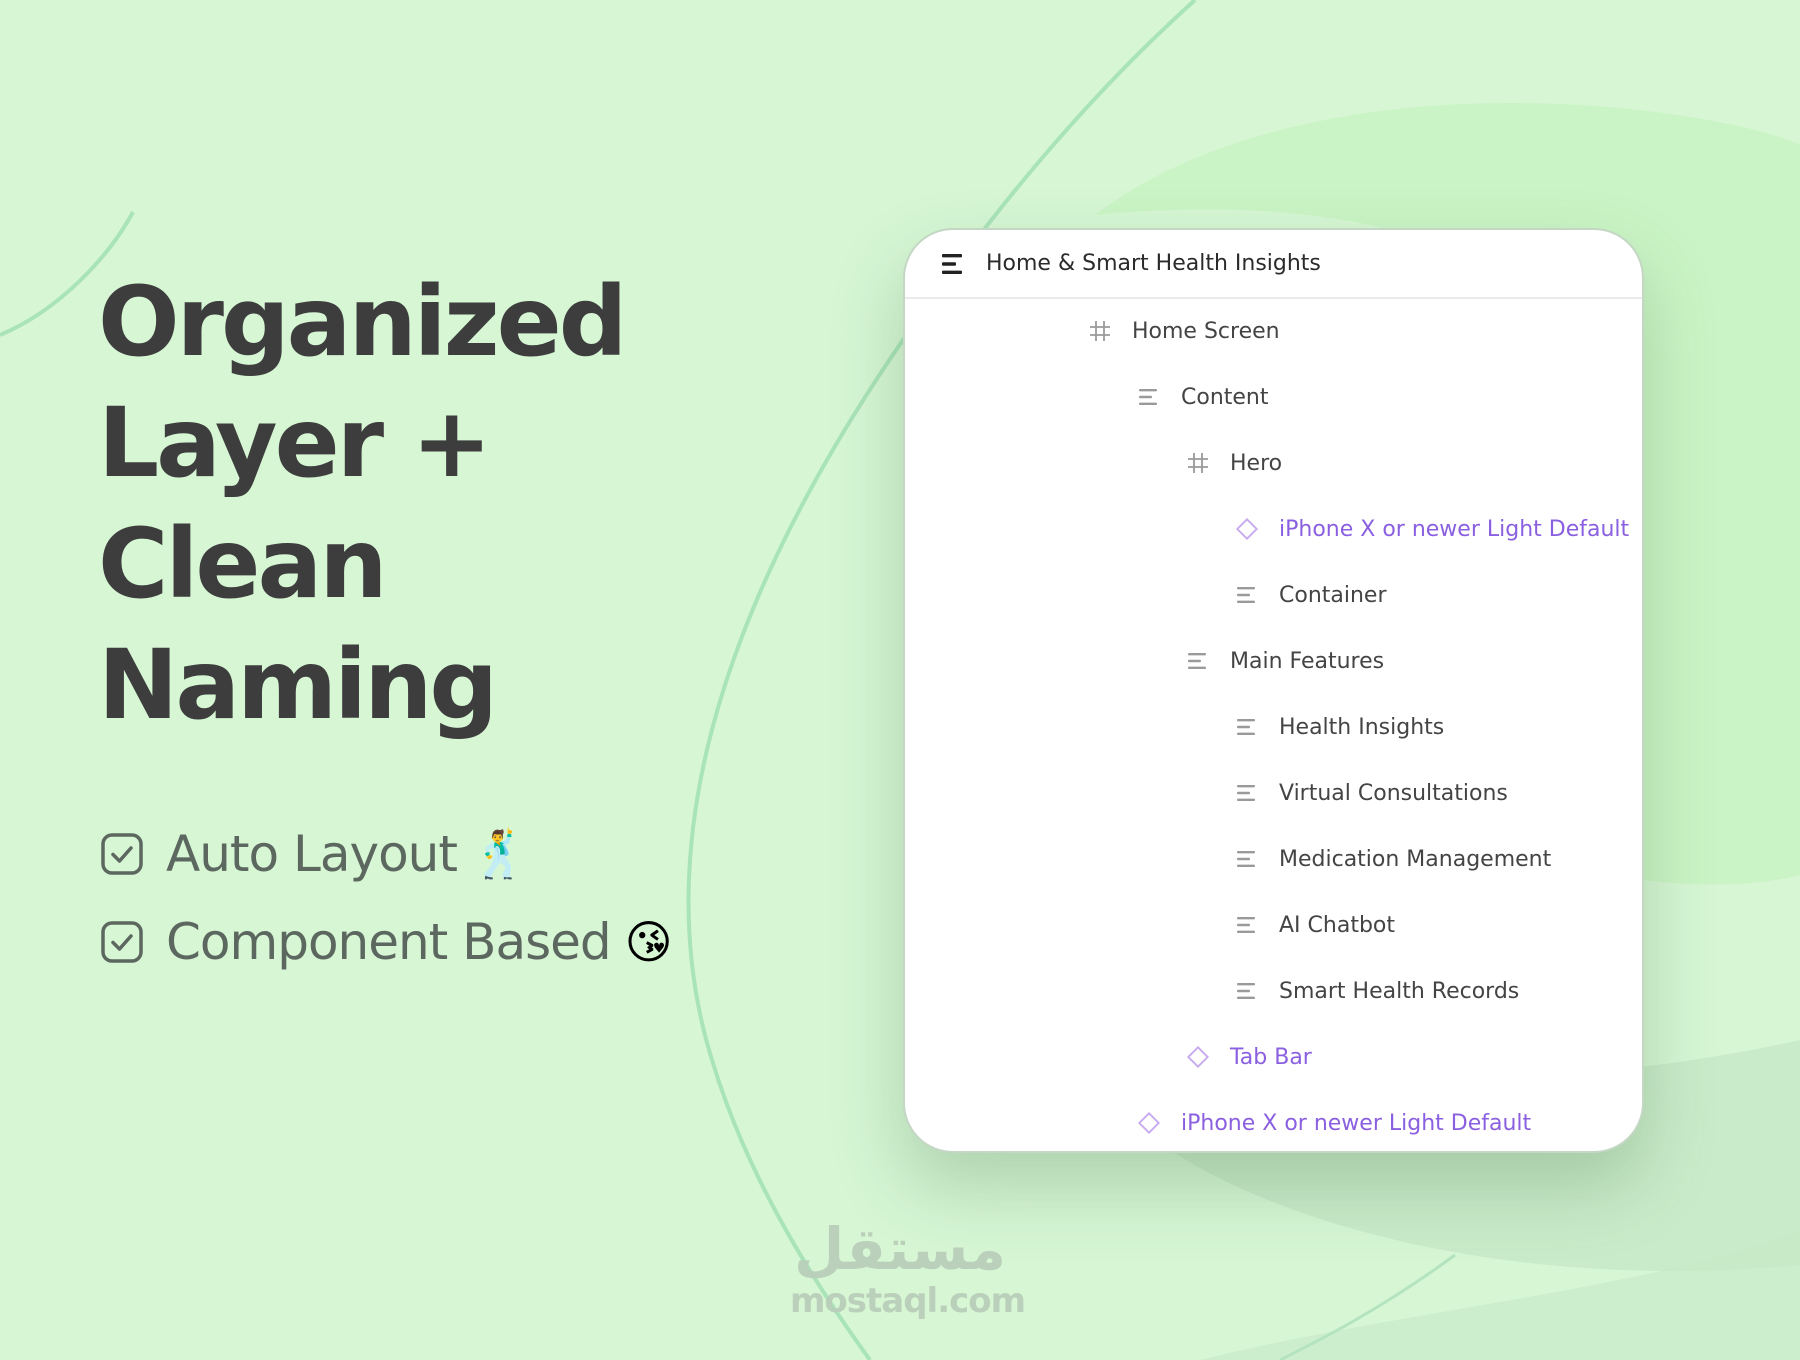 This screenshot has width=1800, height=1360. Describe the element at coordinates (362, 322) in the screenshot. I see `headline-line-1: Organized` at that location.